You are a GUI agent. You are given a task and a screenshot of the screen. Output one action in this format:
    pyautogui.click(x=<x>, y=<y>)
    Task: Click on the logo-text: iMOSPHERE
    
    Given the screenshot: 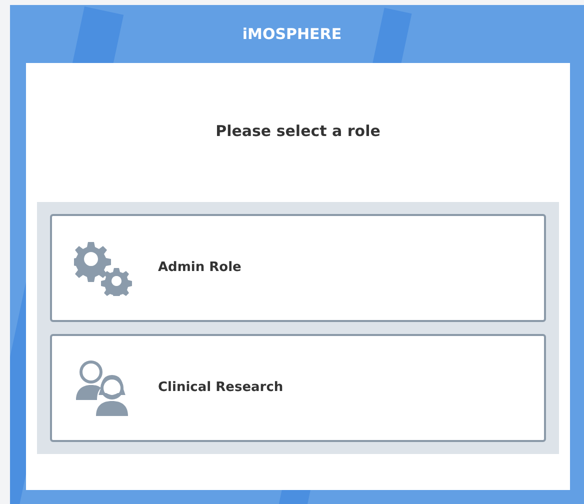 What is the action you would take?
    pyautogui.click(x=292, y=34)
    